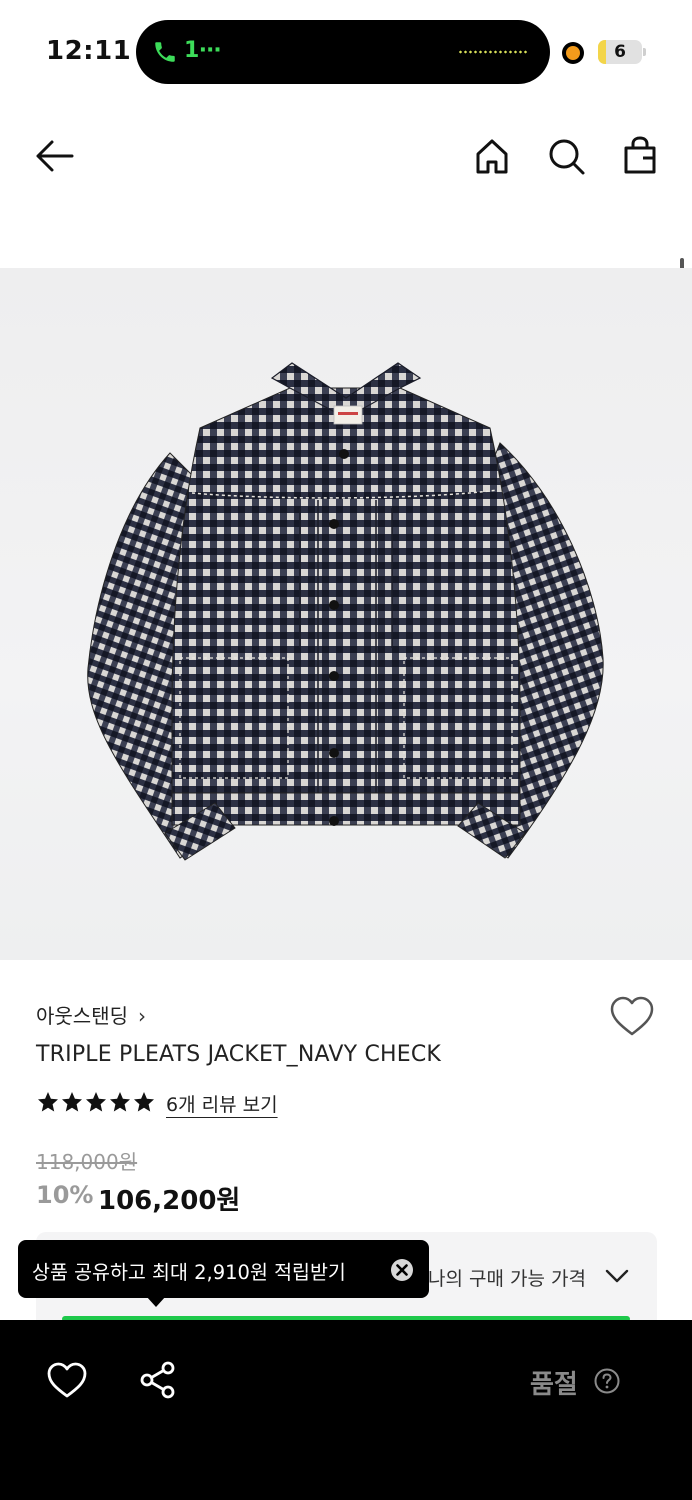 The height and width of the screenshot is (1500, 692). What do you see at coordinates (82, 1016) in the screenshot?
I see `brand-name: 아웃스탠딩` at bounding box center [82, 1016].